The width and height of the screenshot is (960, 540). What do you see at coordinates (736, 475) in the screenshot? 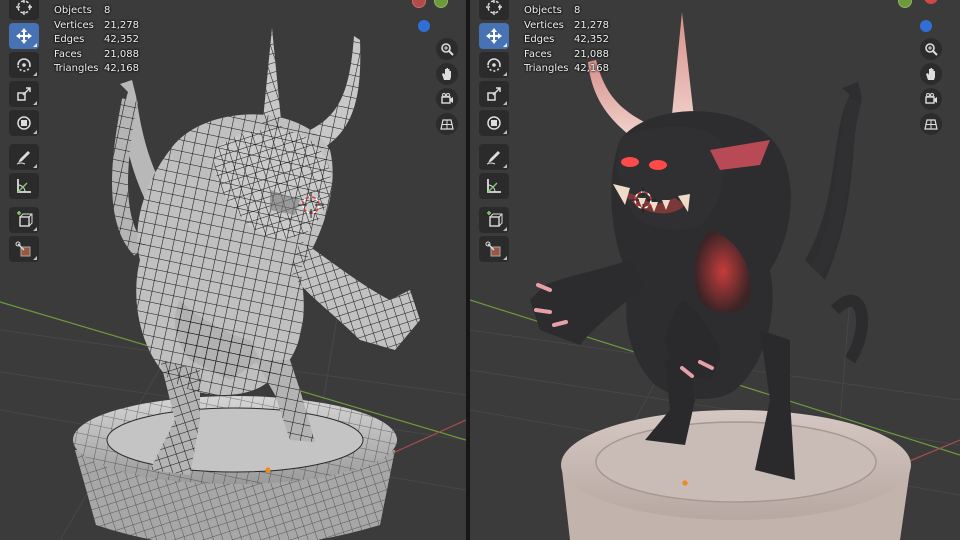
I see `pedestal-shaded` at bounding box center [736, 475].